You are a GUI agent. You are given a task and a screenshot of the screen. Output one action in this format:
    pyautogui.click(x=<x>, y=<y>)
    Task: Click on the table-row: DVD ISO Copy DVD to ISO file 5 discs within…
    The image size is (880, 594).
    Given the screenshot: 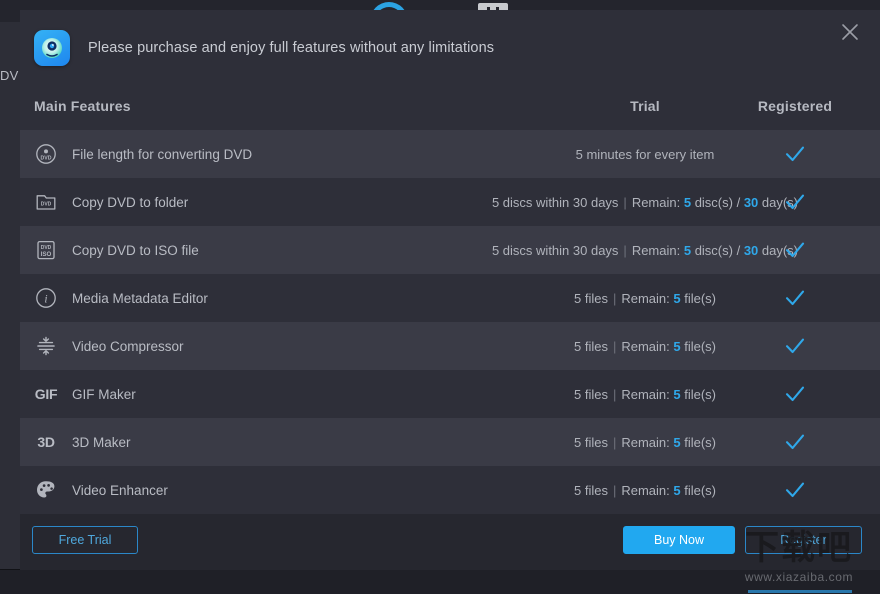 What is the action you would take?
    pyautogui.click(x=450, y=250)
    